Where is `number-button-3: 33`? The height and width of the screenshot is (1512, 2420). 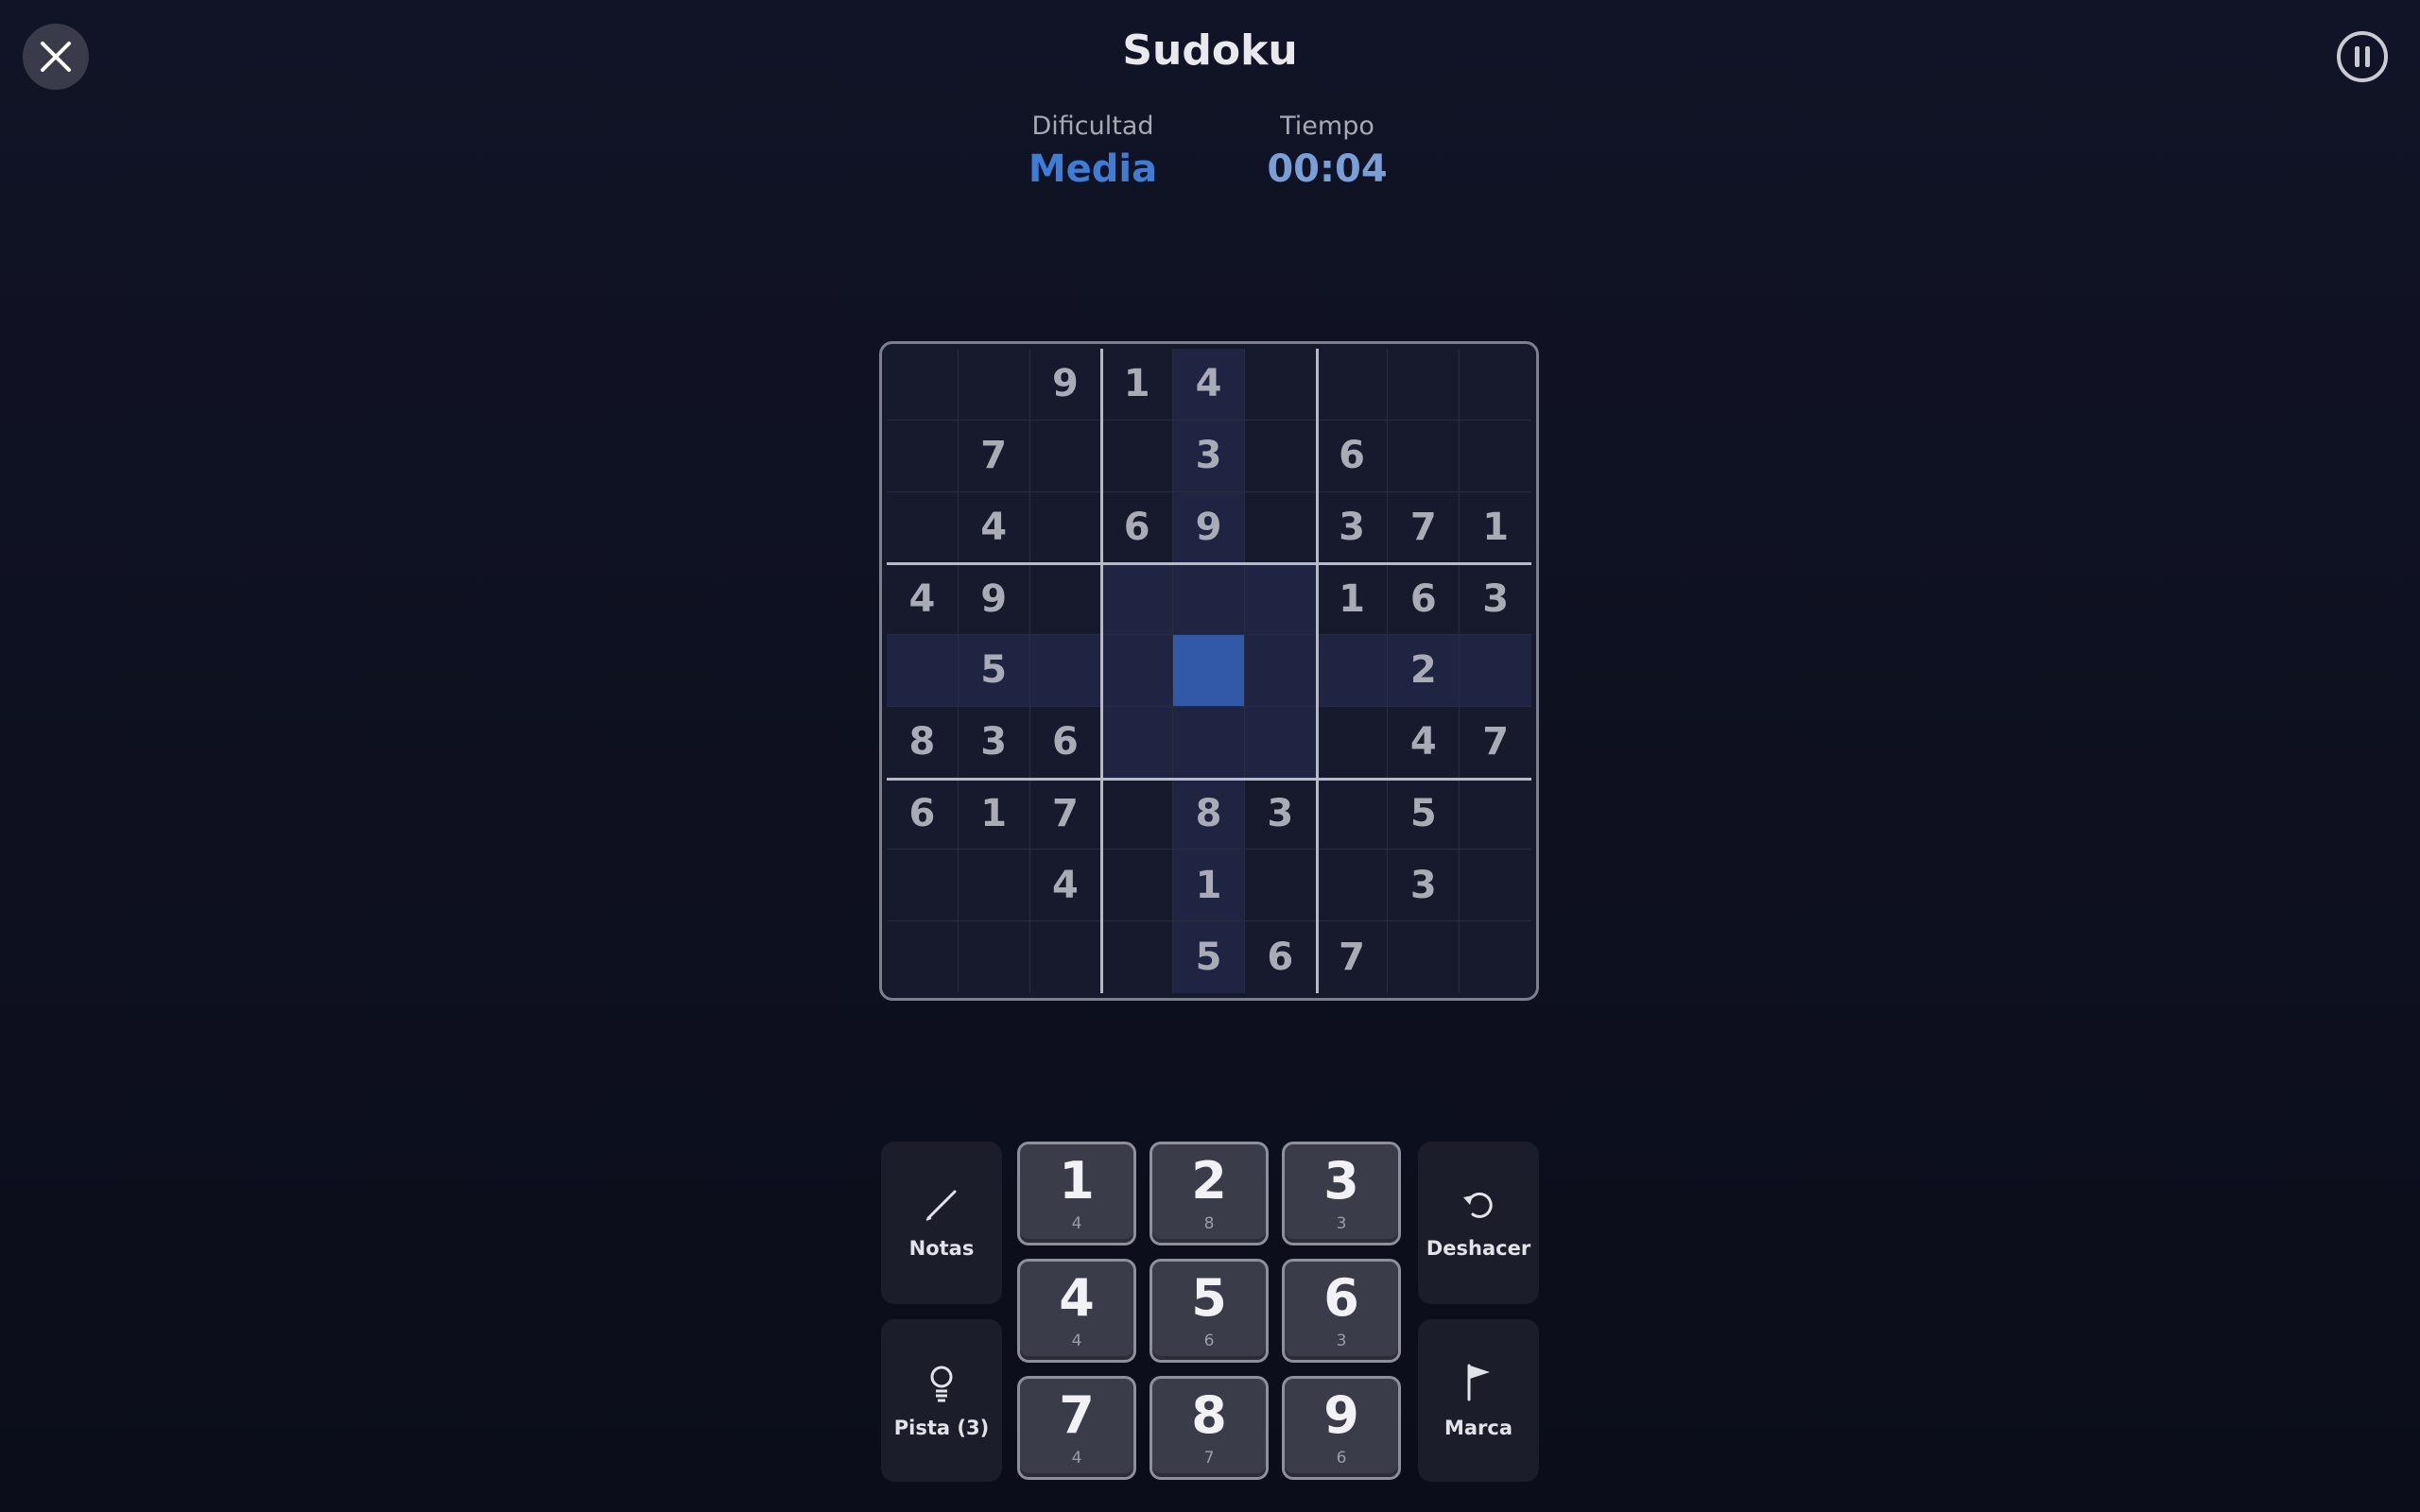
number-button-3: 33 is located at coordinates (1341, 1194).